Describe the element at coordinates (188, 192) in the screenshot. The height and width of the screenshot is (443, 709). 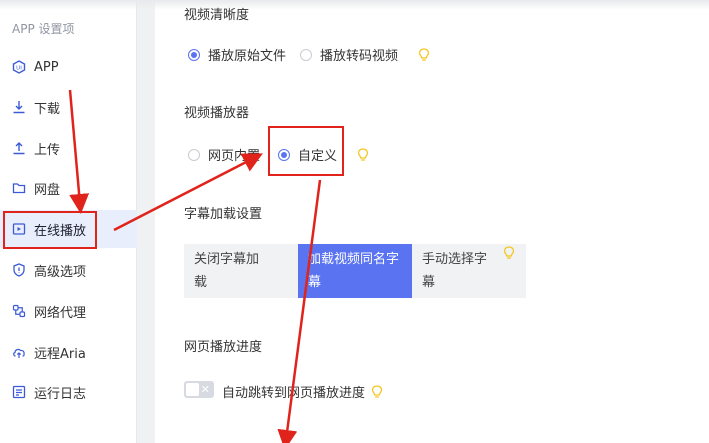
I see `arrow-to-custom` at that location.